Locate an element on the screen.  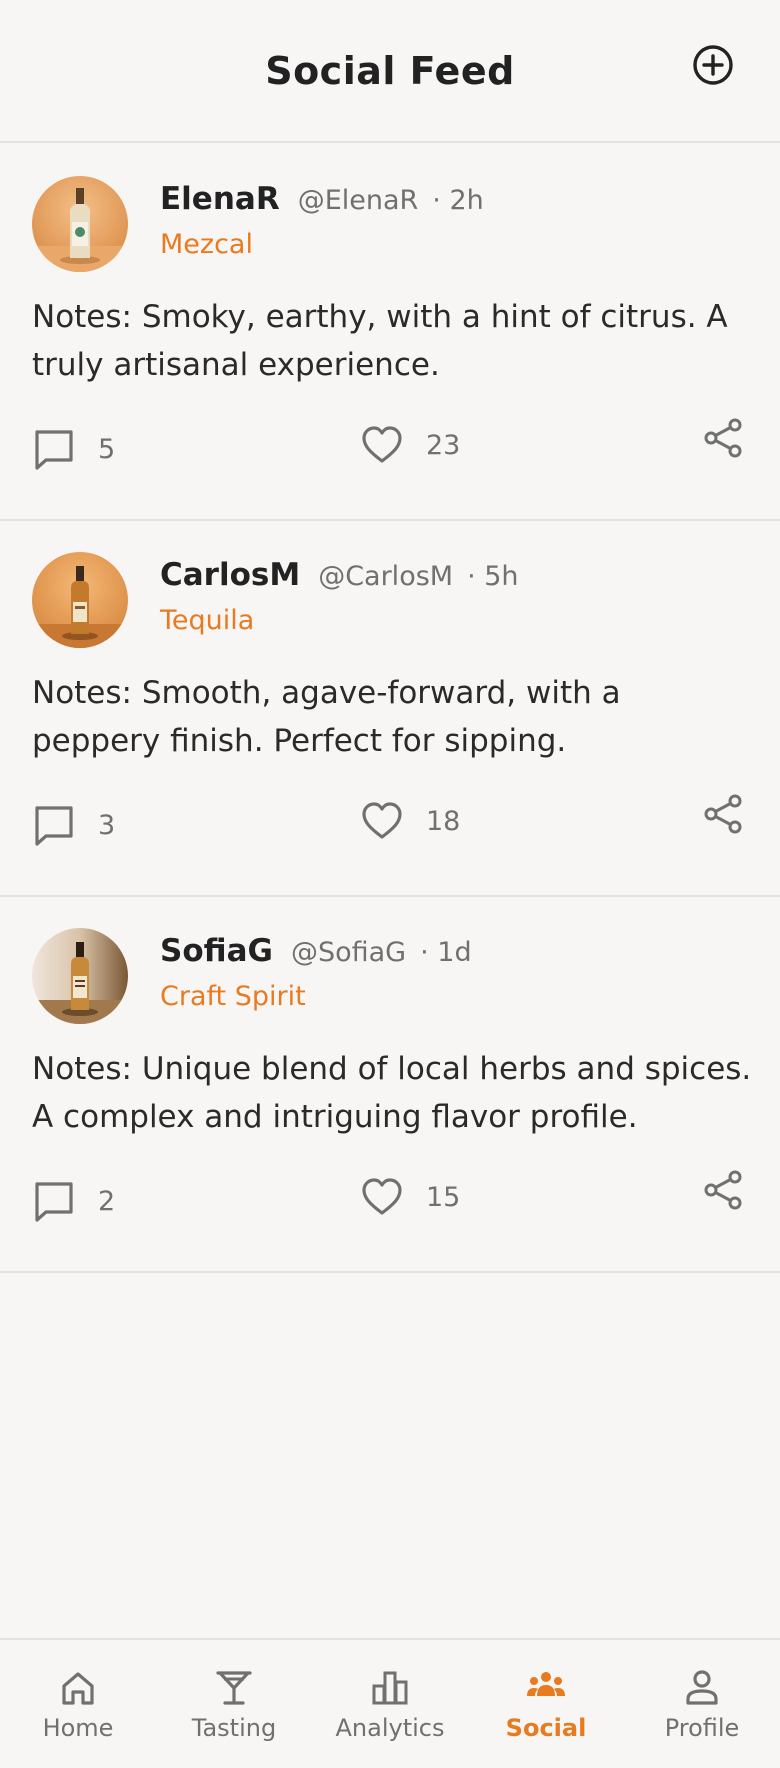
comment-count: 5 is located at coordinates (107, 449).